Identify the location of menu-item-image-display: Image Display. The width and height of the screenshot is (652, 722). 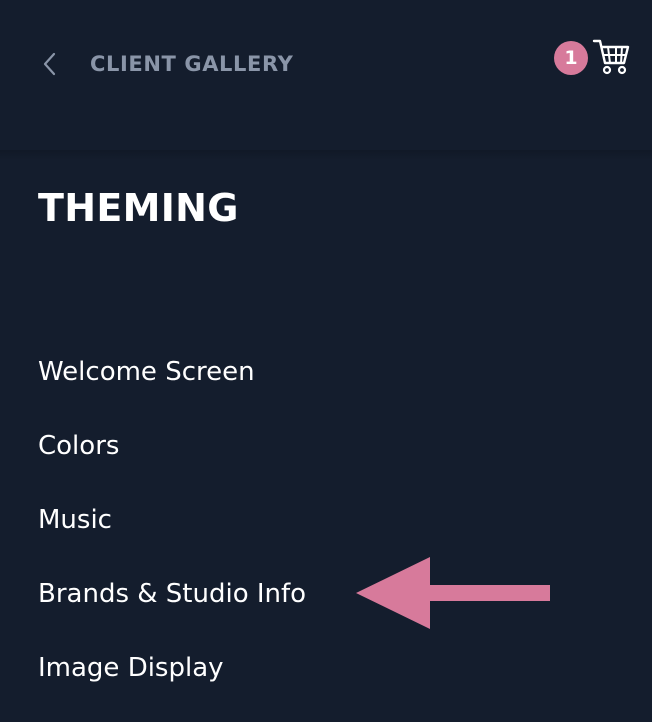
(172, 681).